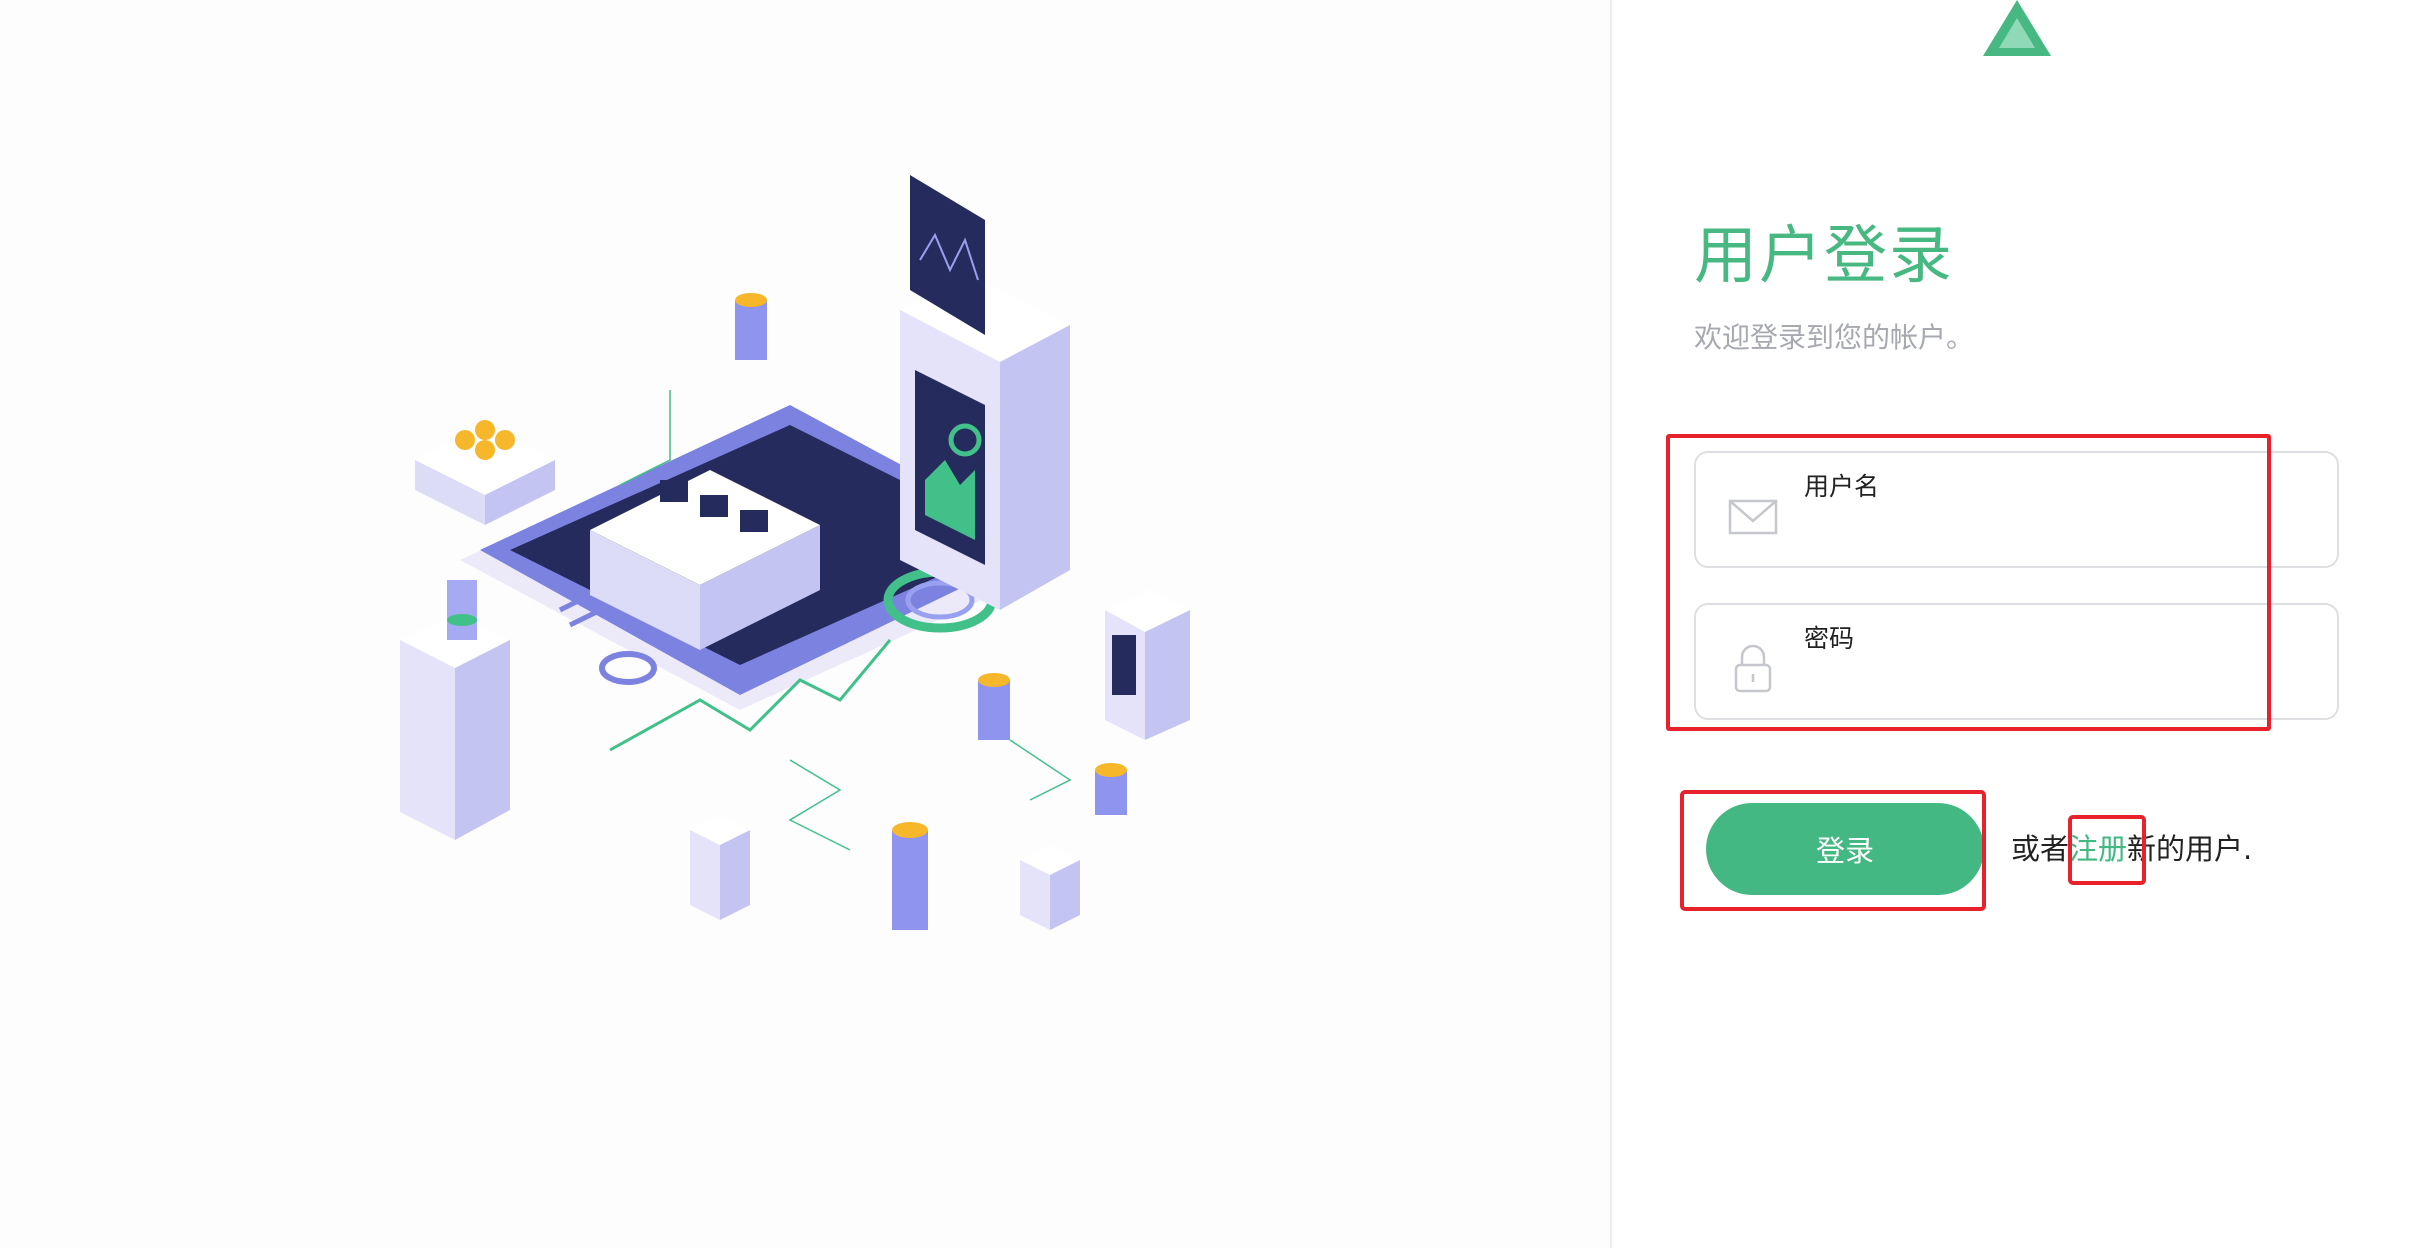 The height and width of the screenshot is (1248, 2423). What do you see at coordinates (2056, 684) in the screenshot?
I see `password-input` at bounding box center [2056, 684].